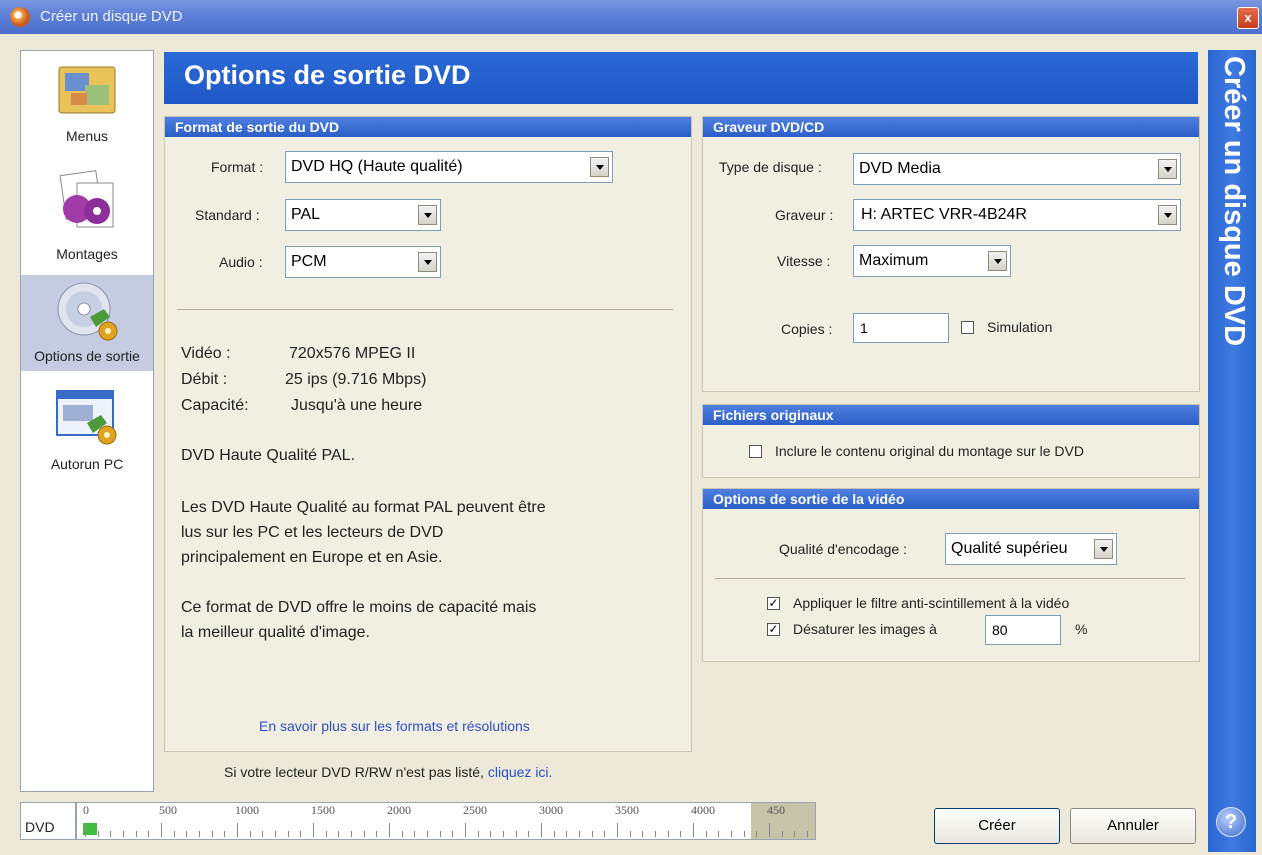 The image size is (1262, 855). Describe the element at coordinates (804, 215) in the screenshot. I see `burner-label: Graveur :` at that location.